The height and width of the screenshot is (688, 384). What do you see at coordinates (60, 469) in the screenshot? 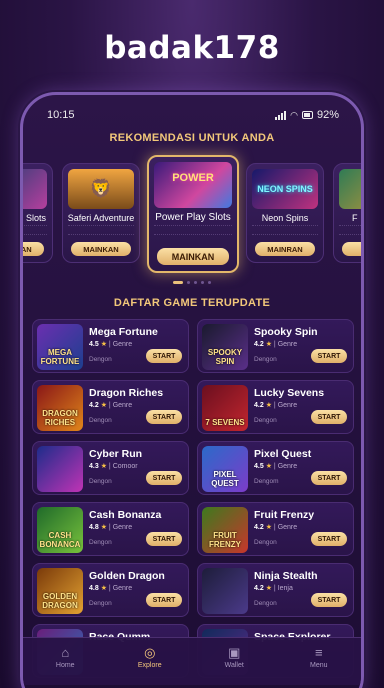
I see `game-thumbnail` at bounding box center [60, 469].